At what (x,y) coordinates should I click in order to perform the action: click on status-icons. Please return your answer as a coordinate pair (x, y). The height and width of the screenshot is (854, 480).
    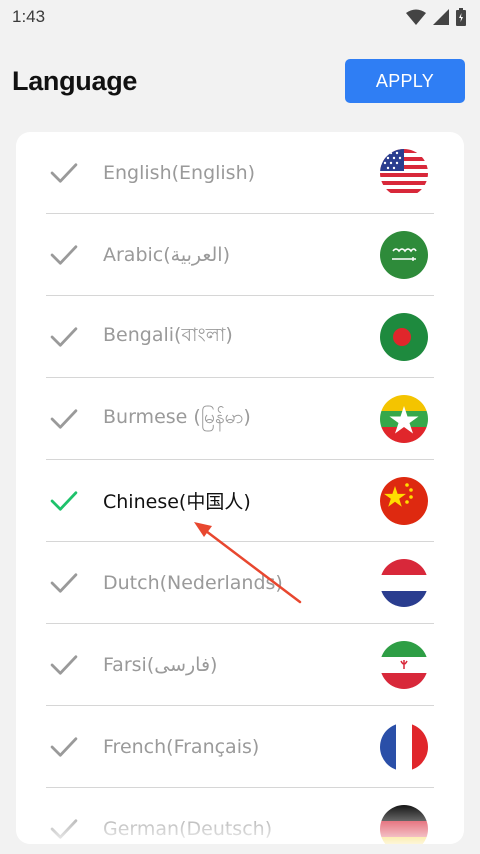
    Looking at the image, I should click on (436, 17).